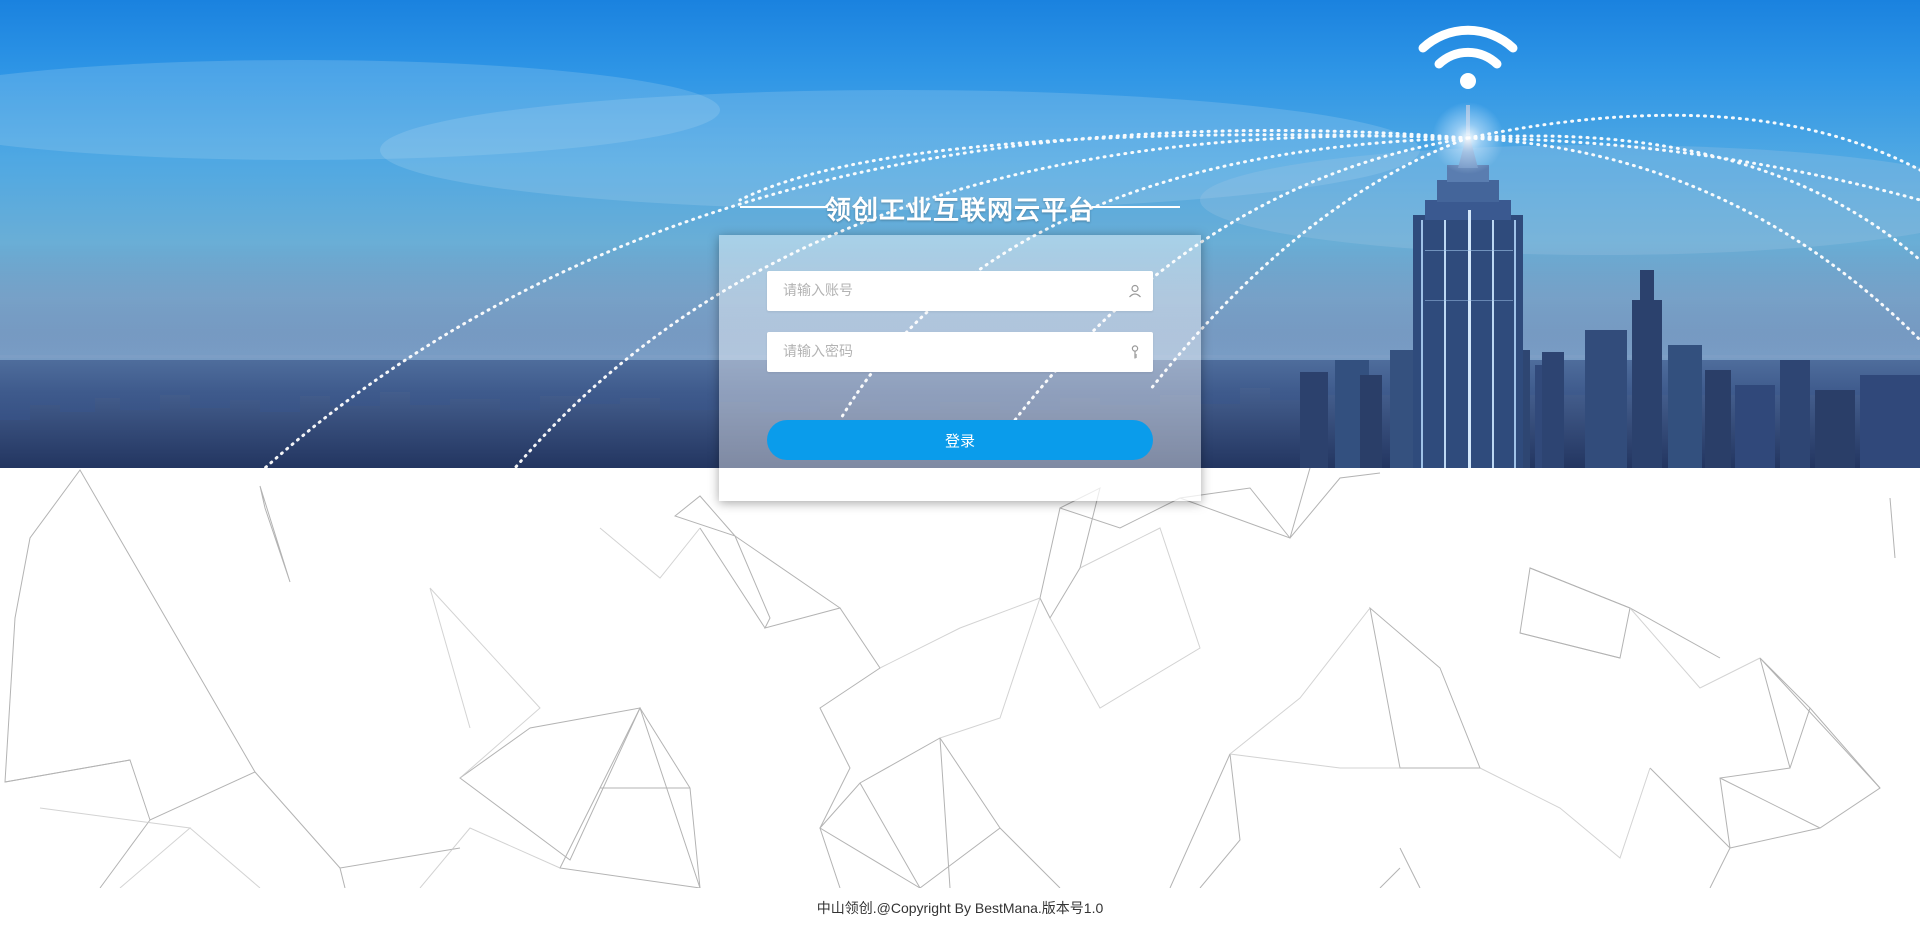 The width and height of the screenshot is (1920, 937). Describe the element at coordinates (960, 484) in the screenshot. I see `login-panel-lower` at that location.